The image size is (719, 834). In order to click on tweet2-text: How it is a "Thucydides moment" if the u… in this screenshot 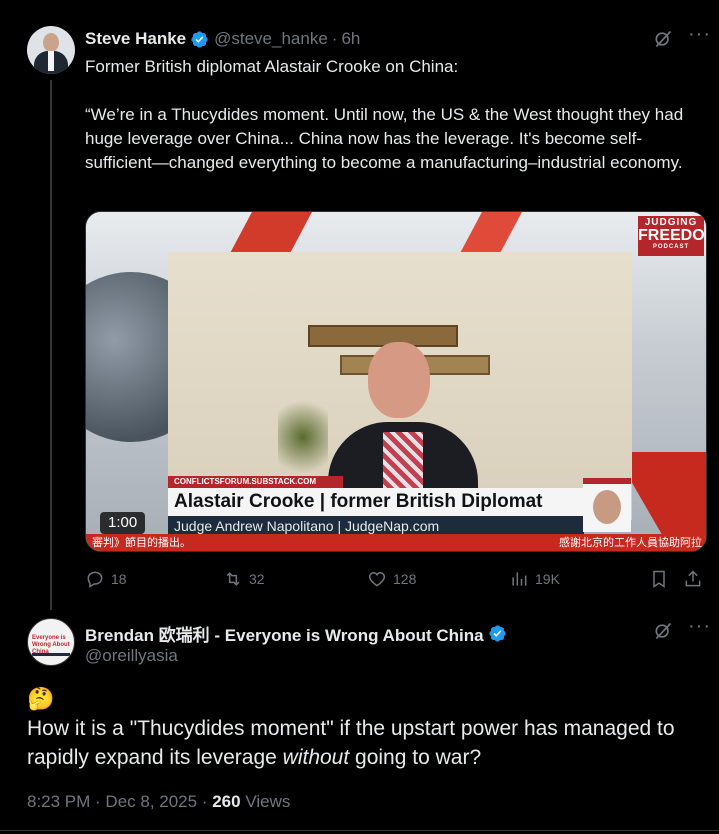, I will do `click(351, 743)`.